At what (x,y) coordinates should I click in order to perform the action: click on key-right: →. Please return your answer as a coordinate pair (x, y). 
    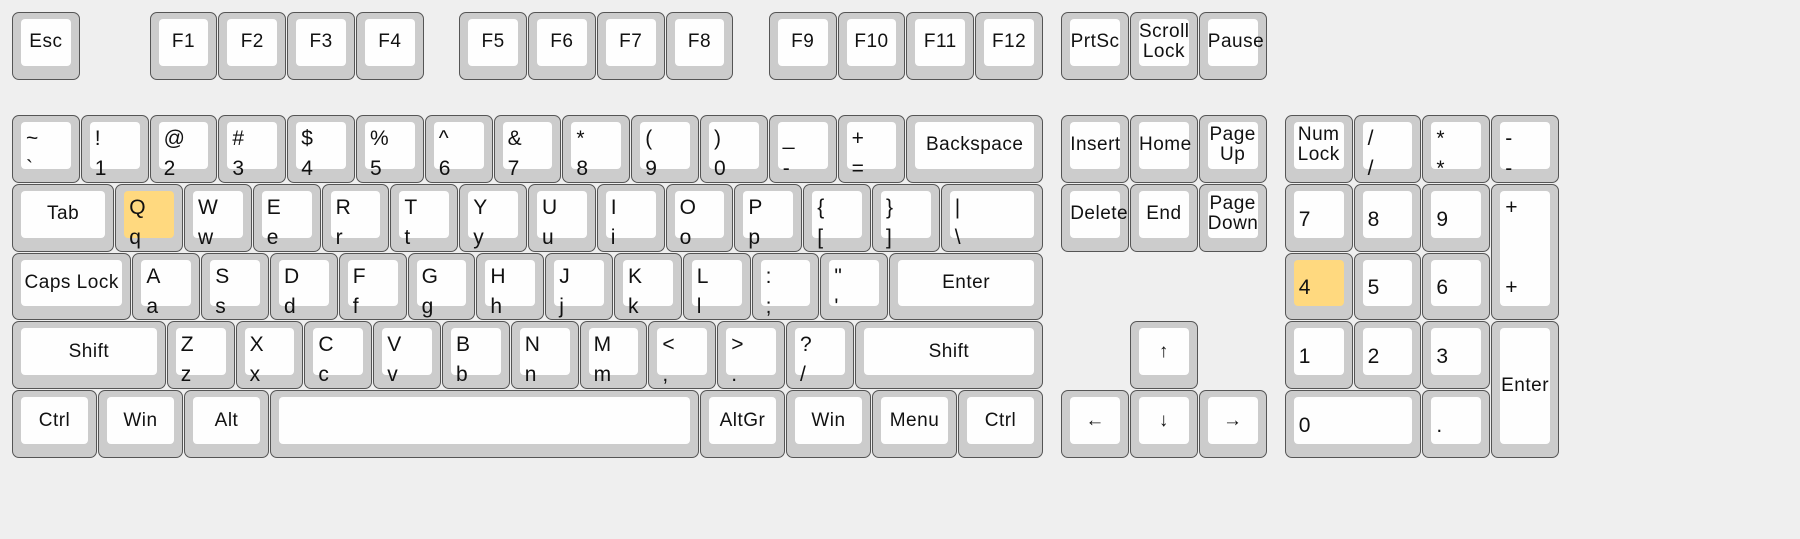
    Looking at the image, I should click on (1232, 424).